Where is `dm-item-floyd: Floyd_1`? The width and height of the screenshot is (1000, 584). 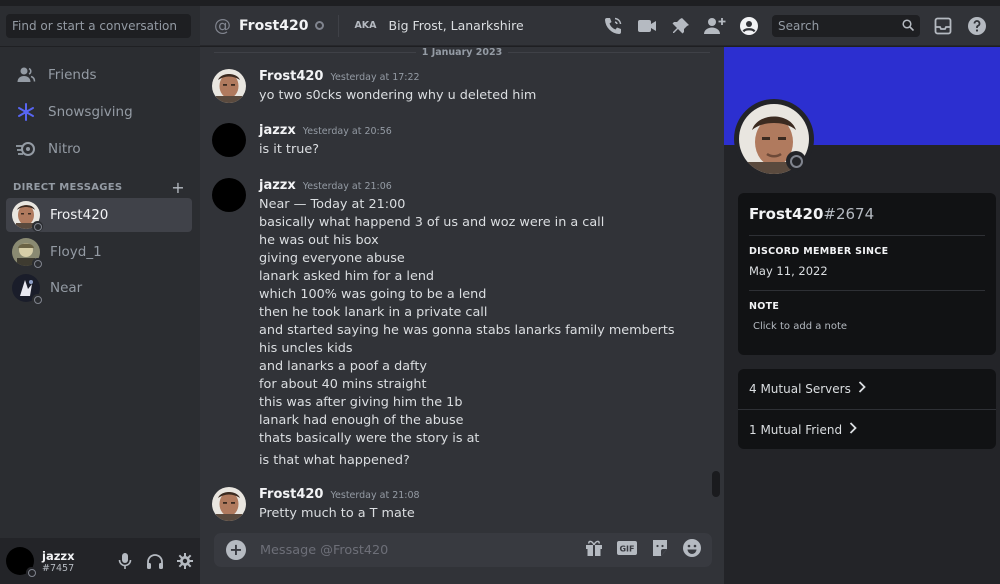
dm-item-floyd: Floyd_1 is located at coordinates (99, 252).